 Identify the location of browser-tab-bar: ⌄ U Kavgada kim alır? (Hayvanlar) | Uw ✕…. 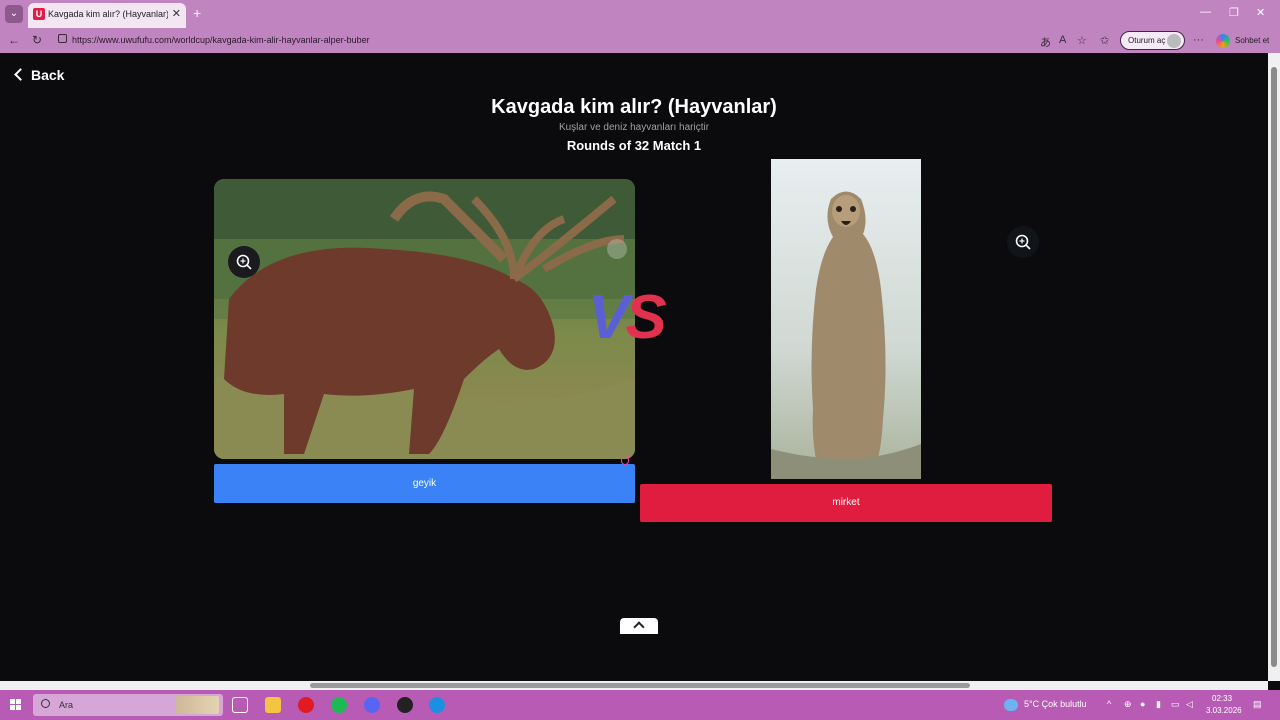
(640, 14).